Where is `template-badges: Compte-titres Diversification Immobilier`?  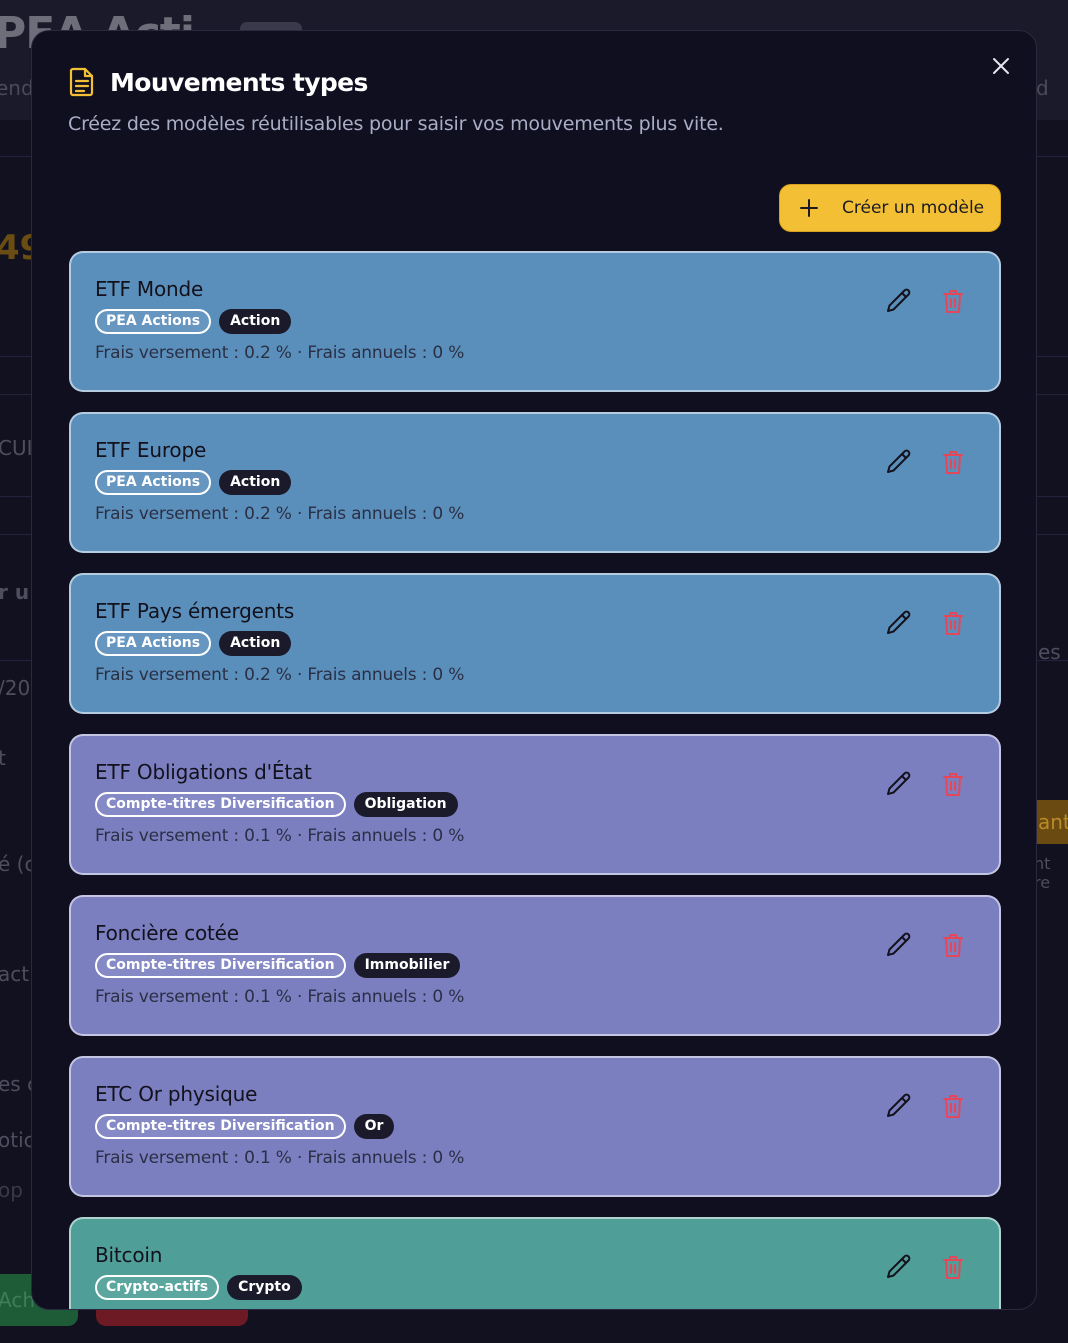
template-badges: Compte-titres Diversification Immobilier is located at coordinates (535, 965).